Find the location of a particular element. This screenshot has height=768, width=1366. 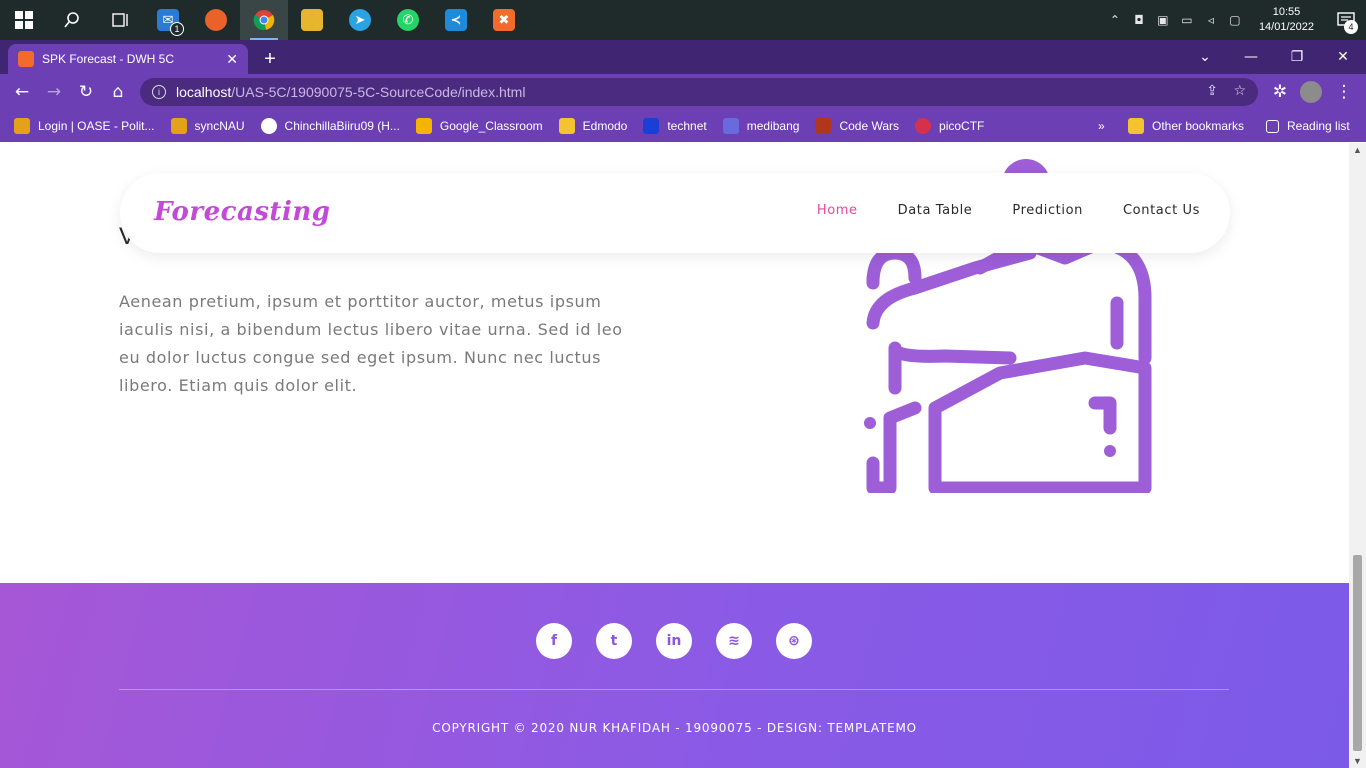

task-view-icon is located at coordinates (120, 20).